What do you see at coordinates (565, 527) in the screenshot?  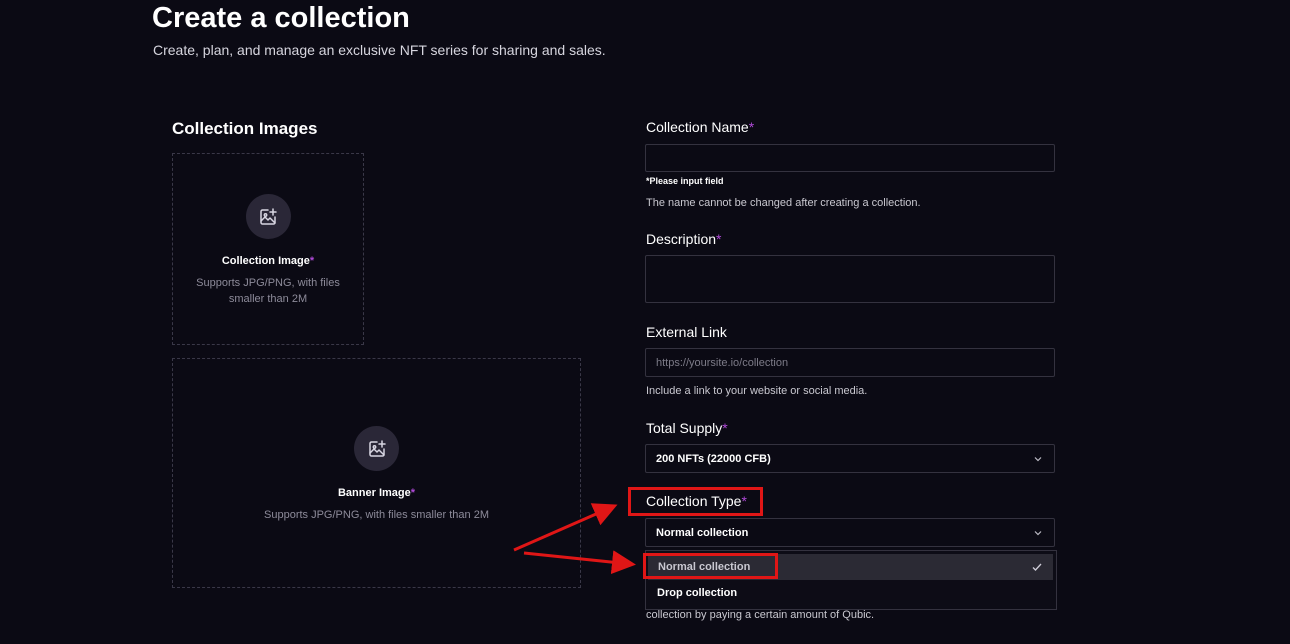 I see `arrow-to-collection-type` at bounding box center [565, 527].